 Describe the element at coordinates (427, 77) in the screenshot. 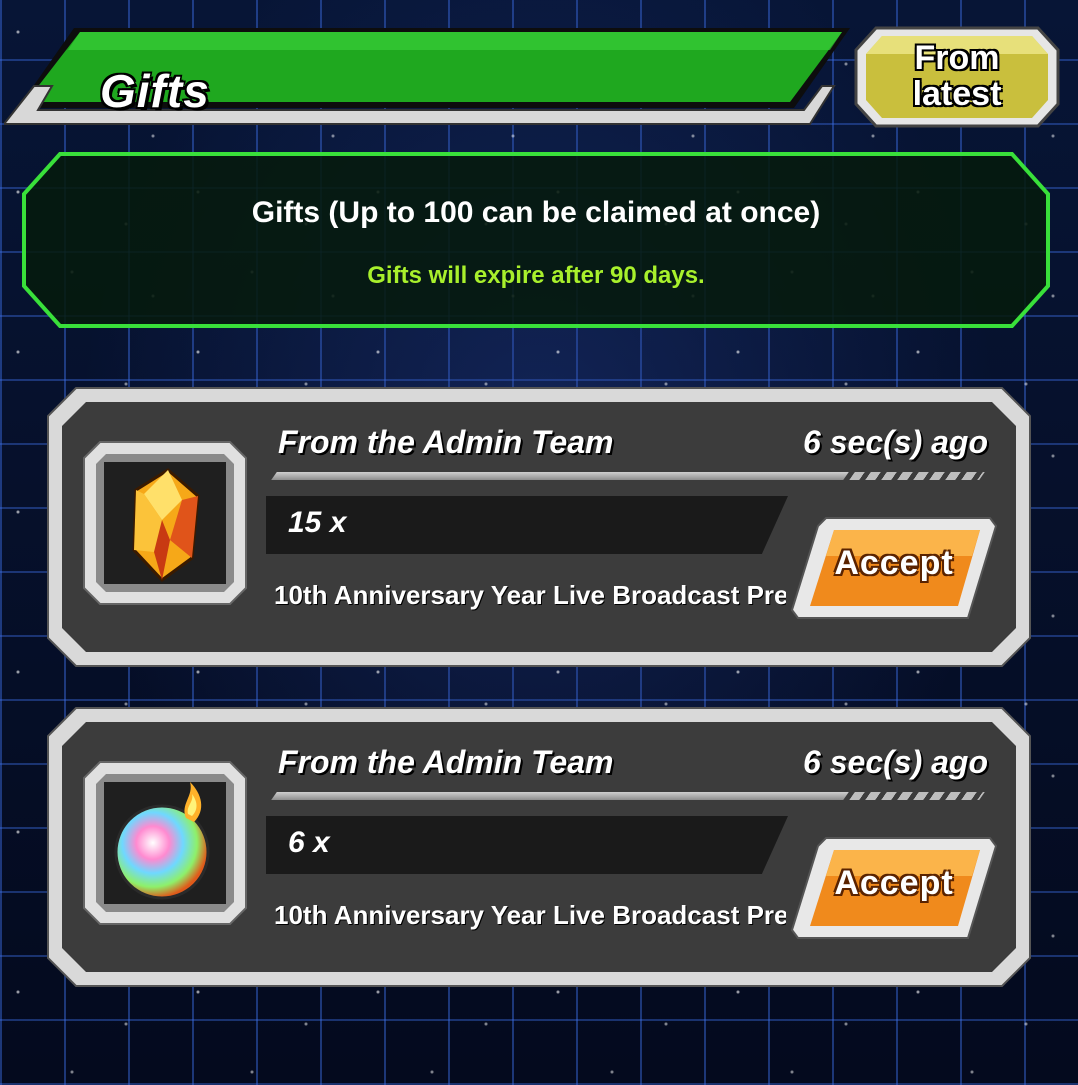

I see `header-banner: Gifts` at that location.